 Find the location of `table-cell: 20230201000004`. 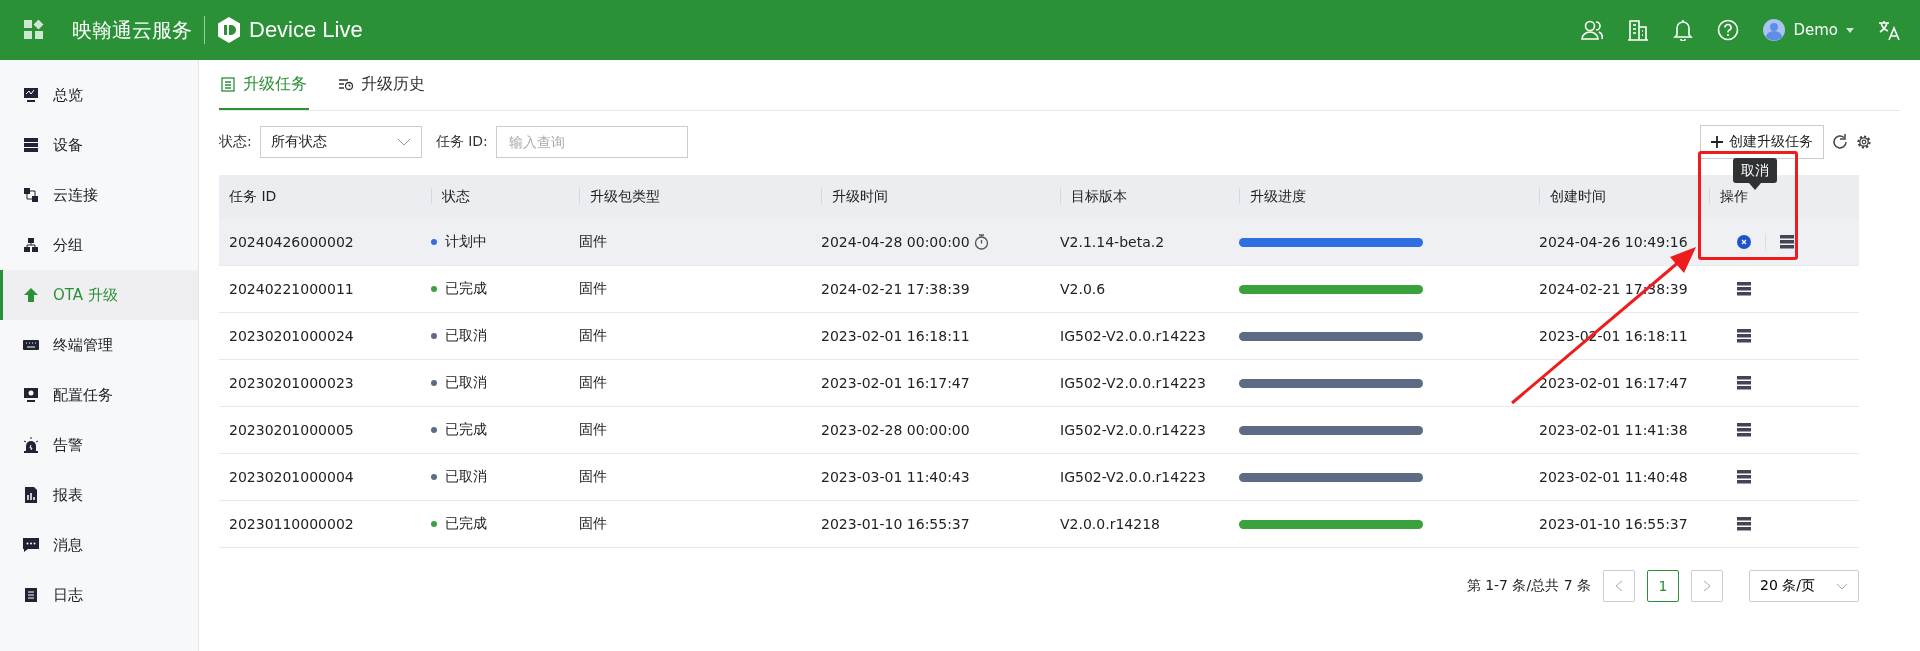

table-cell: 20230201000004 is located at coordinates (291, 477).